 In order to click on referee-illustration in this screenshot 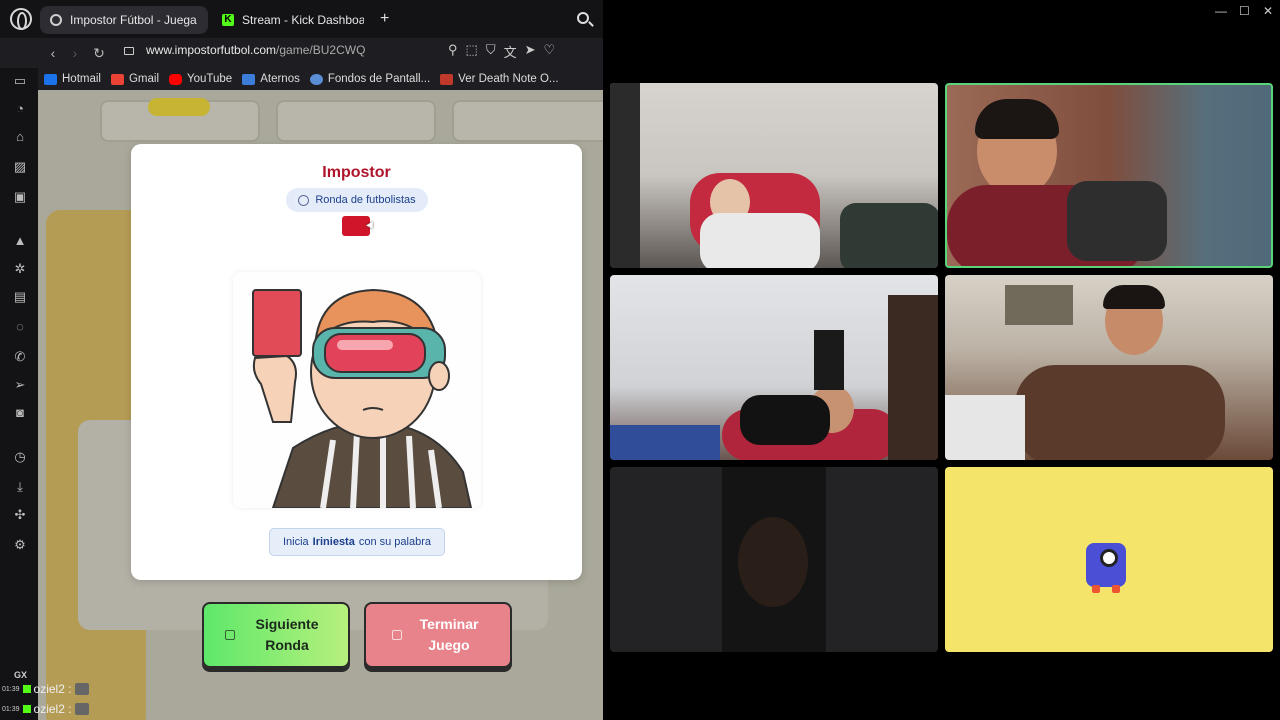, I will do `click(357, 390)`.